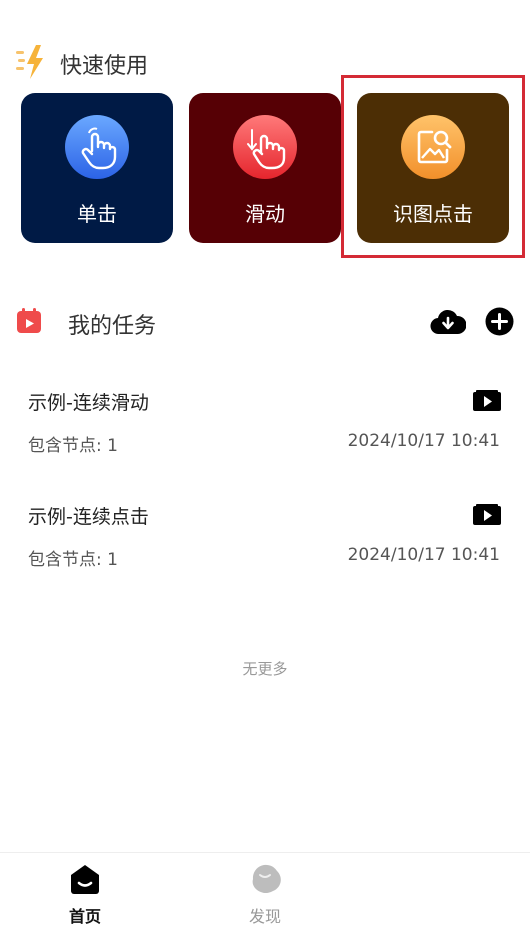 The image size is (530, 925). I want to click on swipe-card: 滑动, so click(265, 168).